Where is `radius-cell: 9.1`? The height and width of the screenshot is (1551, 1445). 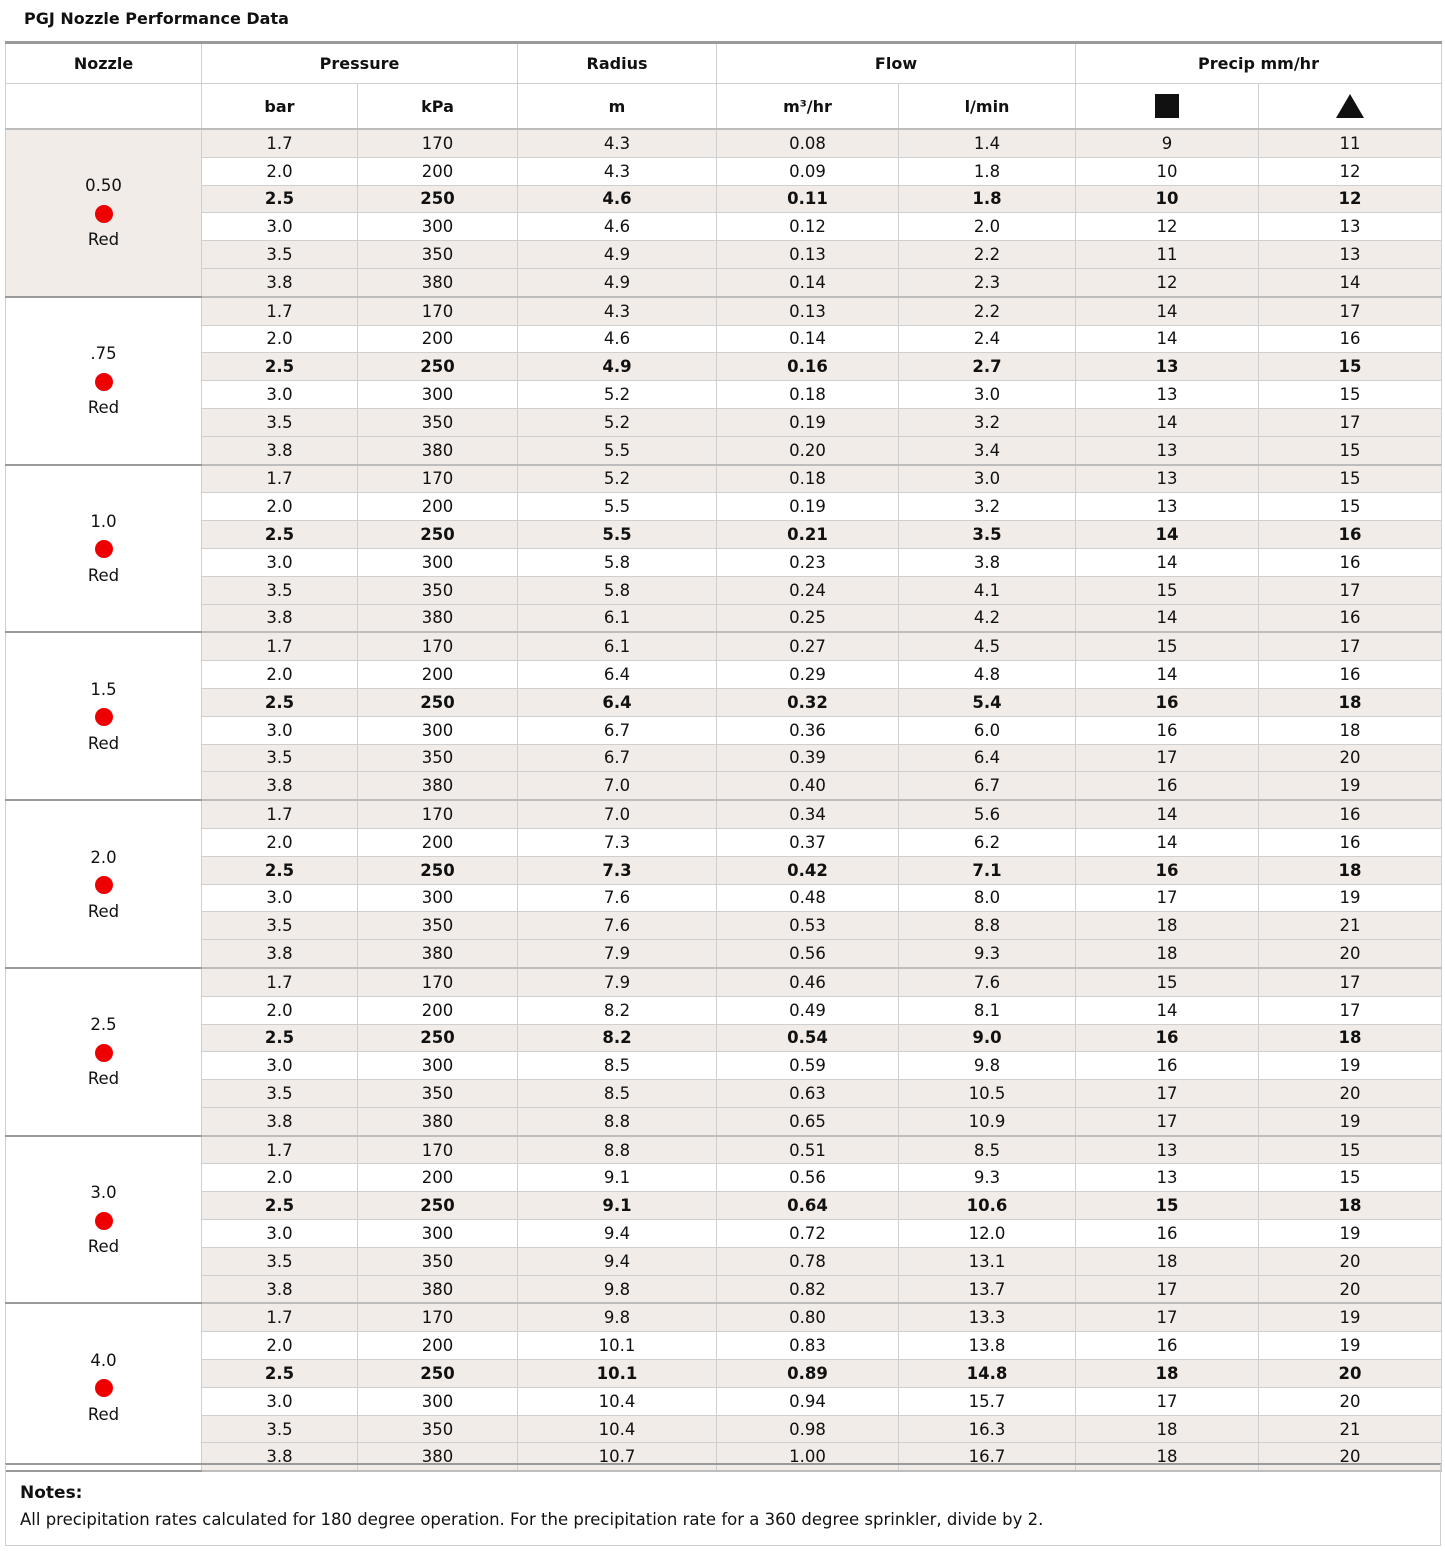 radius-cell: 9.1 is located at coordinates (617, 1206).